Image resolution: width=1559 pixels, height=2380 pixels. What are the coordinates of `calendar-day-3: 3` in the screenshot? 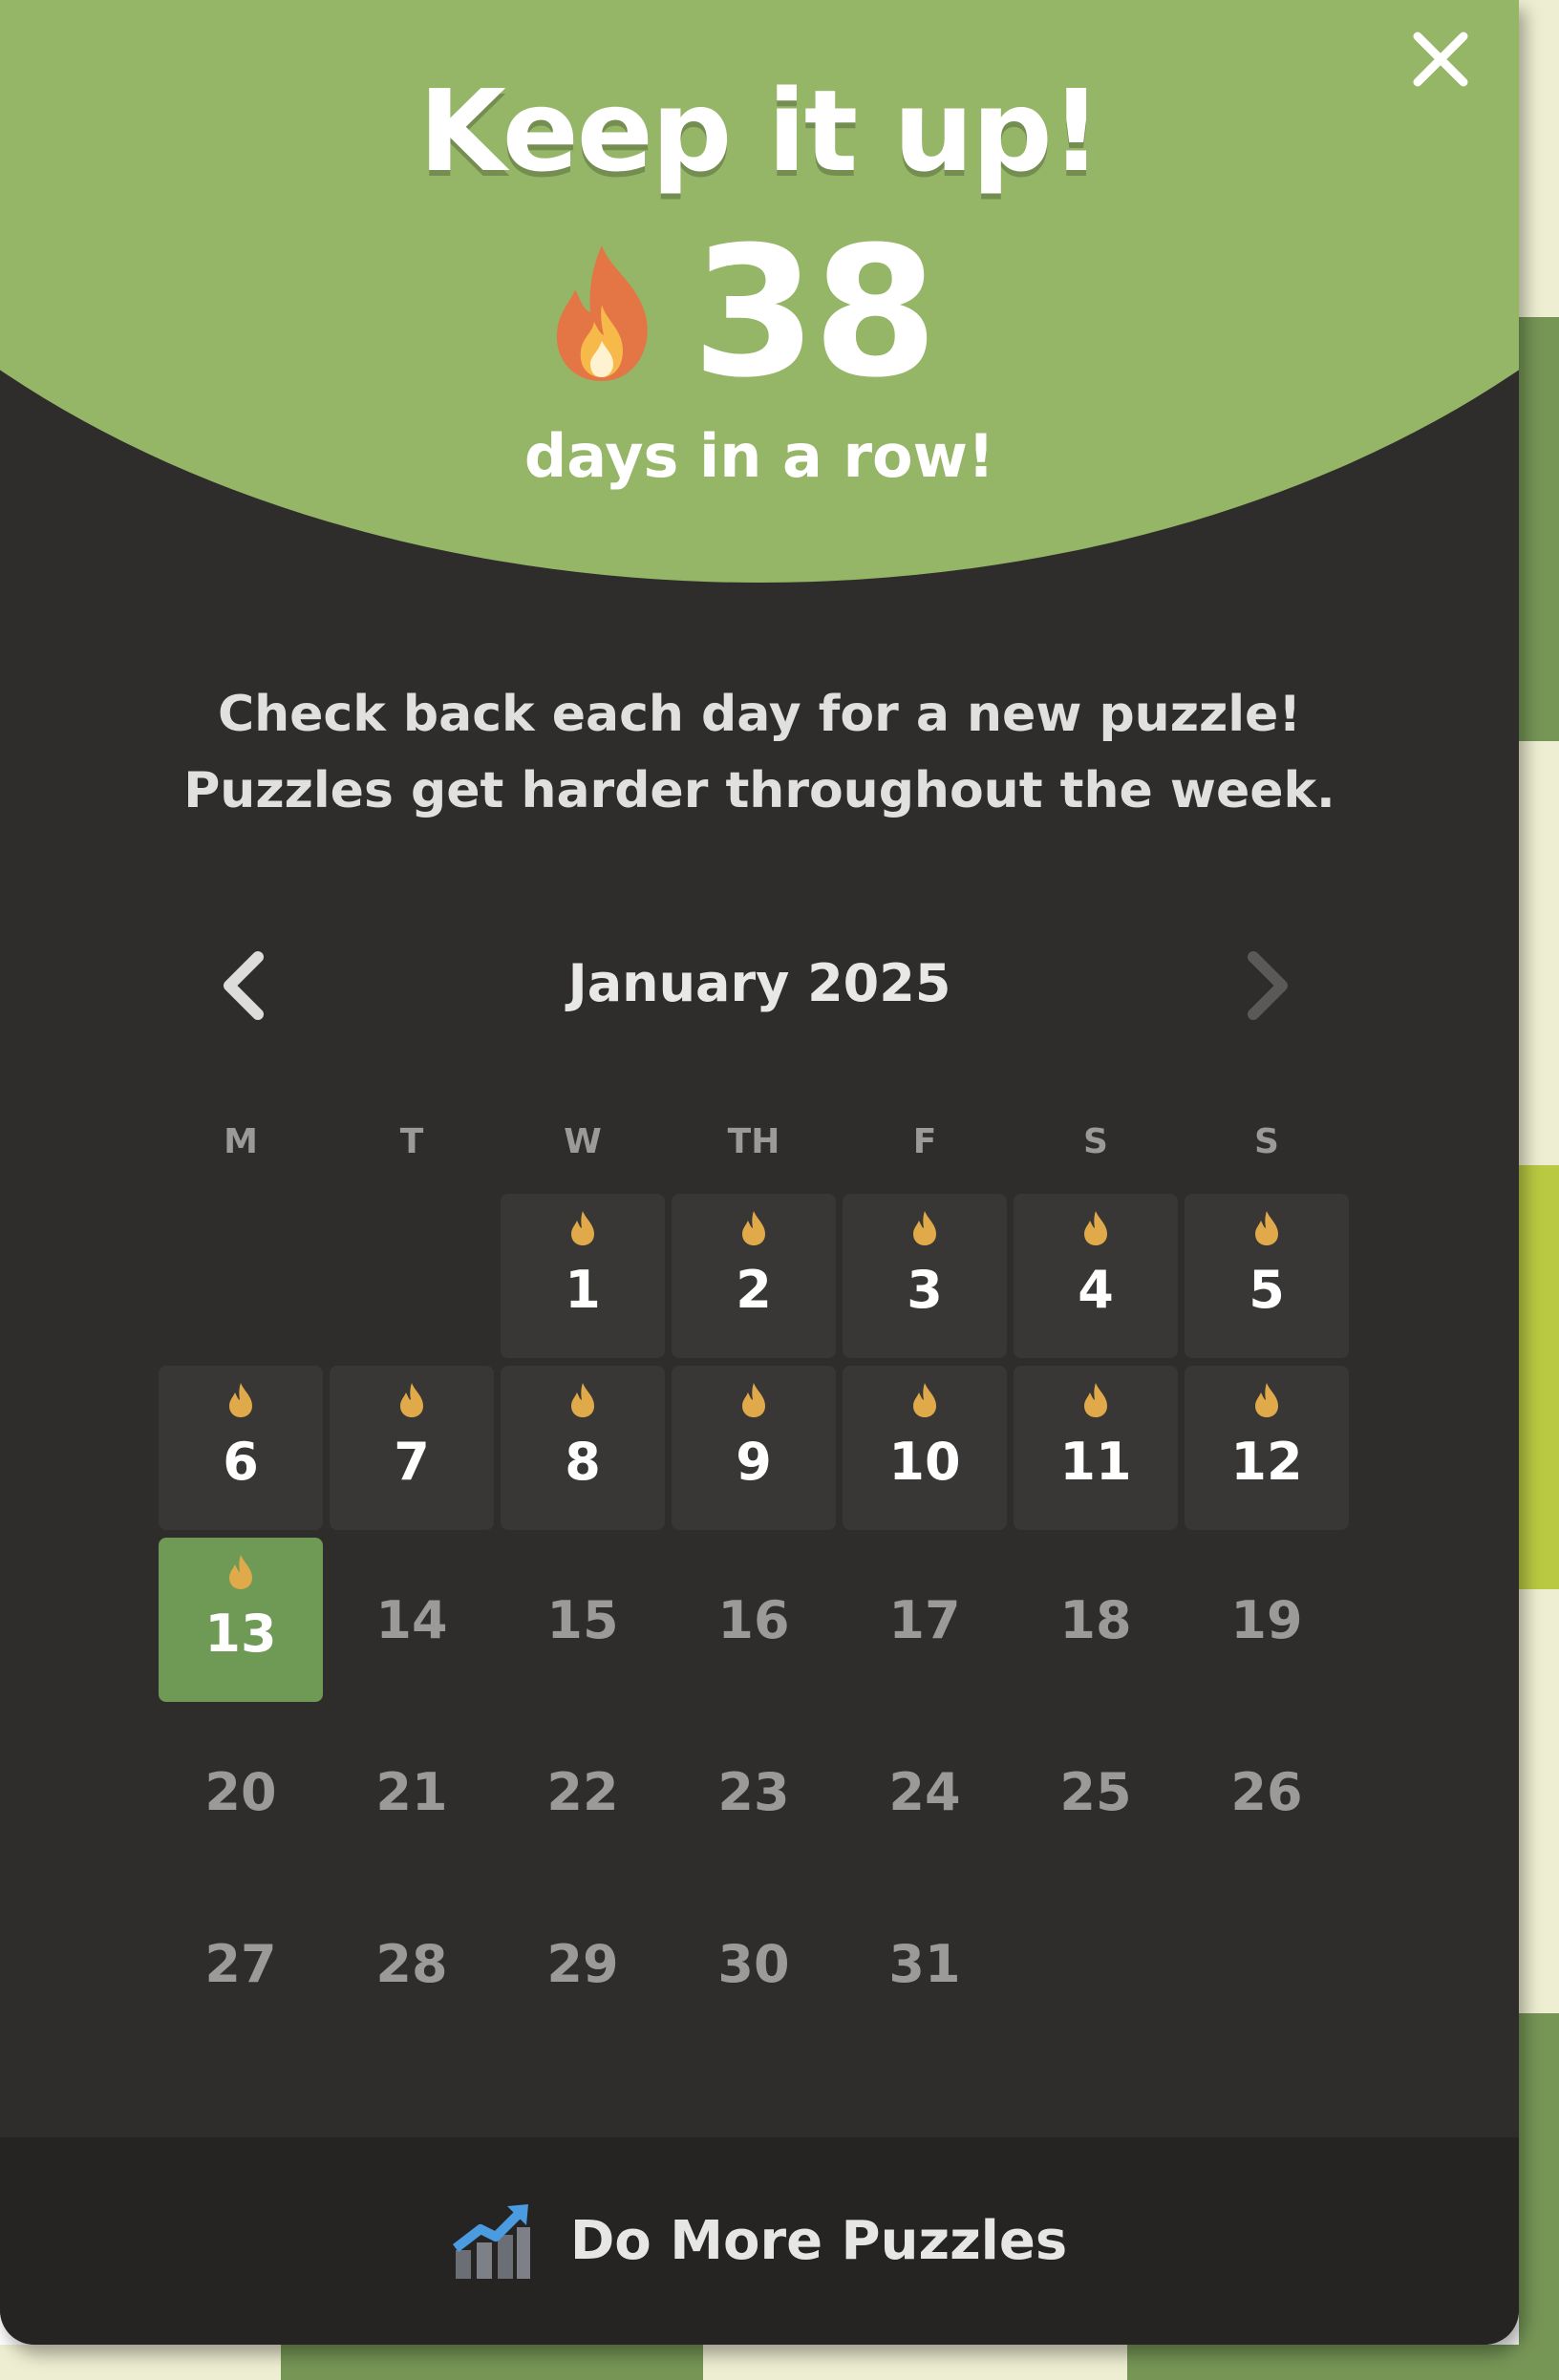 It's located at (925, 1276).